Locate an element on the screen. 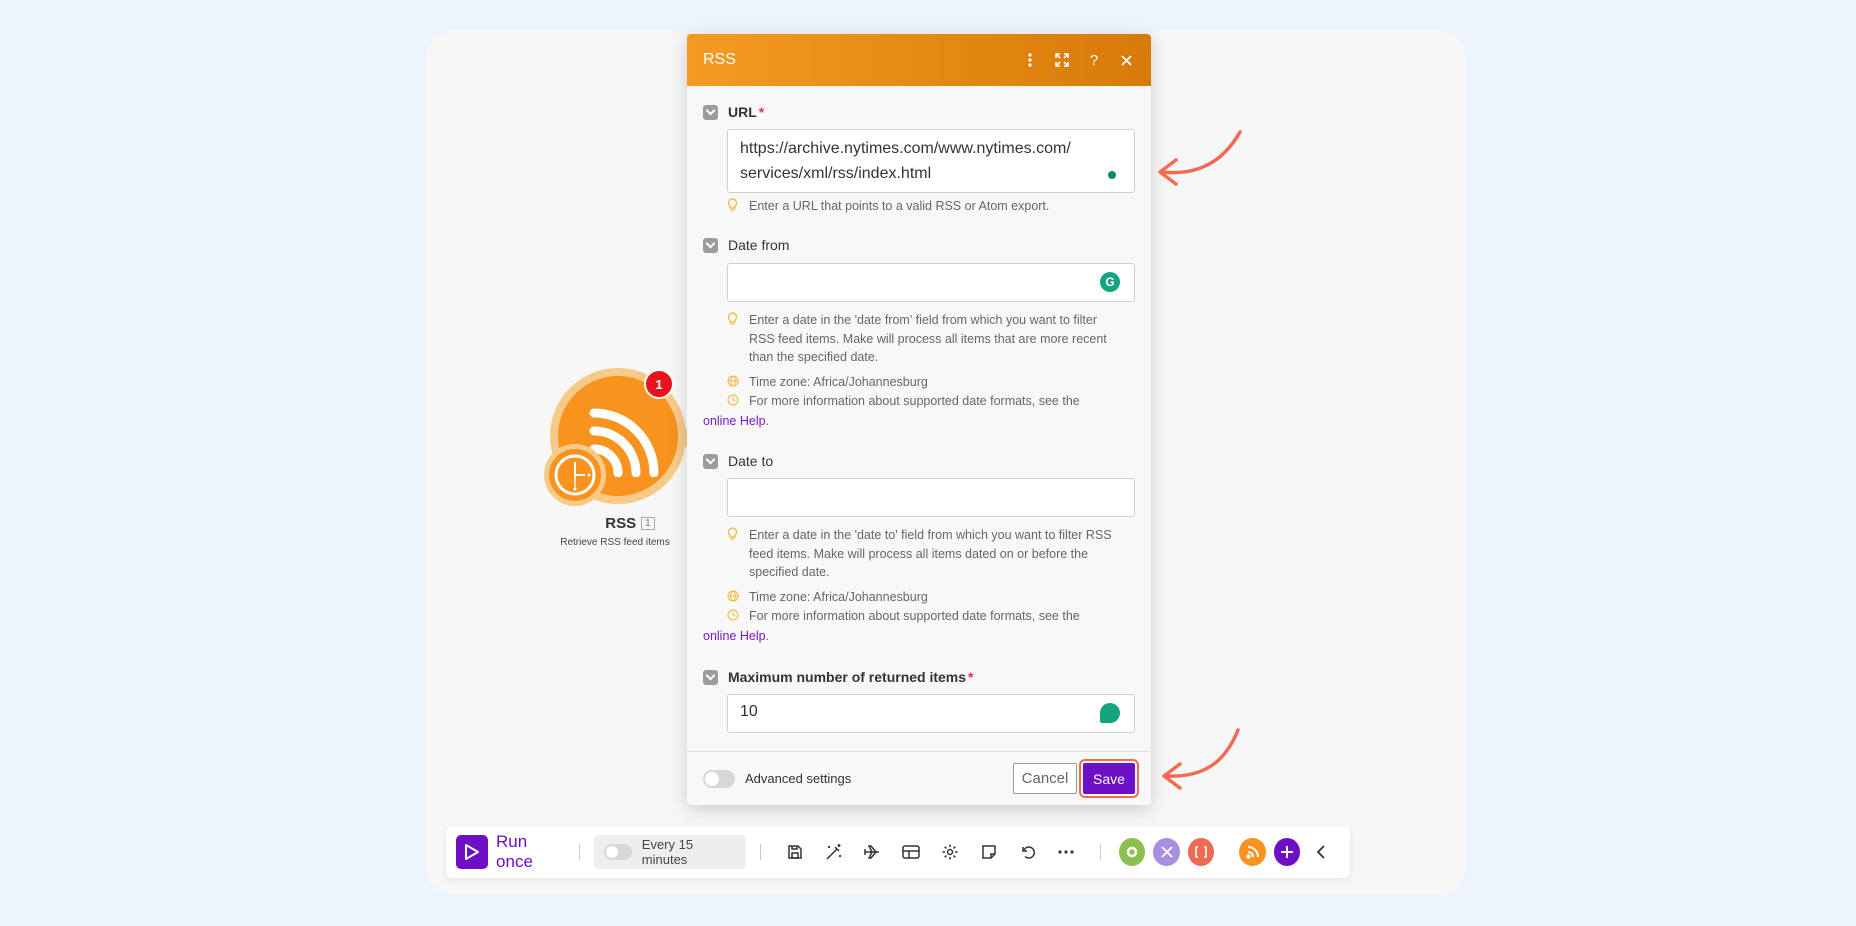 Image resolution: width=1856 pixels, height=926 pixels. grammarly-icon: G is located at coordinates (1110, 282).